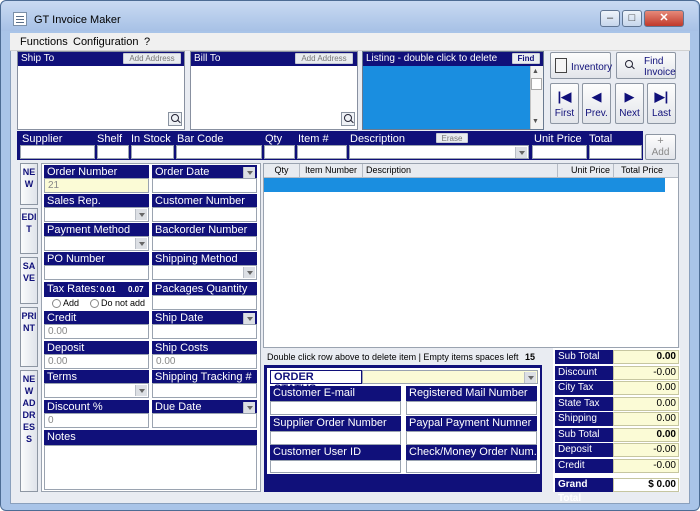  Describe the element at coordinates (204, 331) in the screenshot. I see `ship-date-input` at that location.